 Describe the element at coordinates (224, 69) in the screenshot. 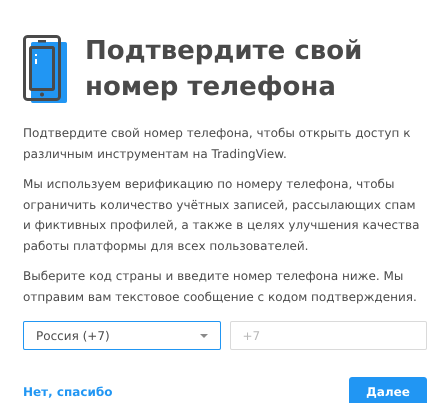

I see `dialog-title: Подтвердите свой номер телефона` at that location.